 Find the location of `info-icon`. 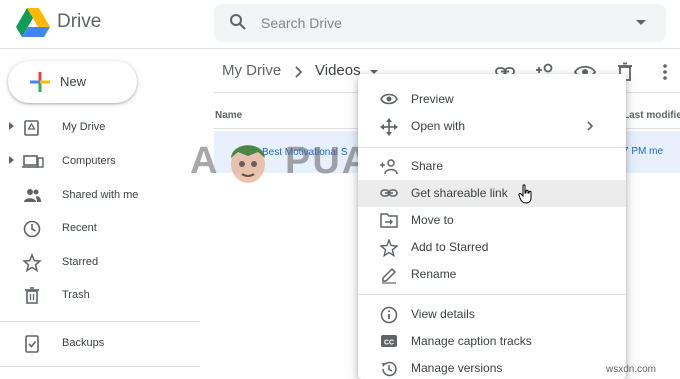

info-icon is located at coordinates (389, 315).